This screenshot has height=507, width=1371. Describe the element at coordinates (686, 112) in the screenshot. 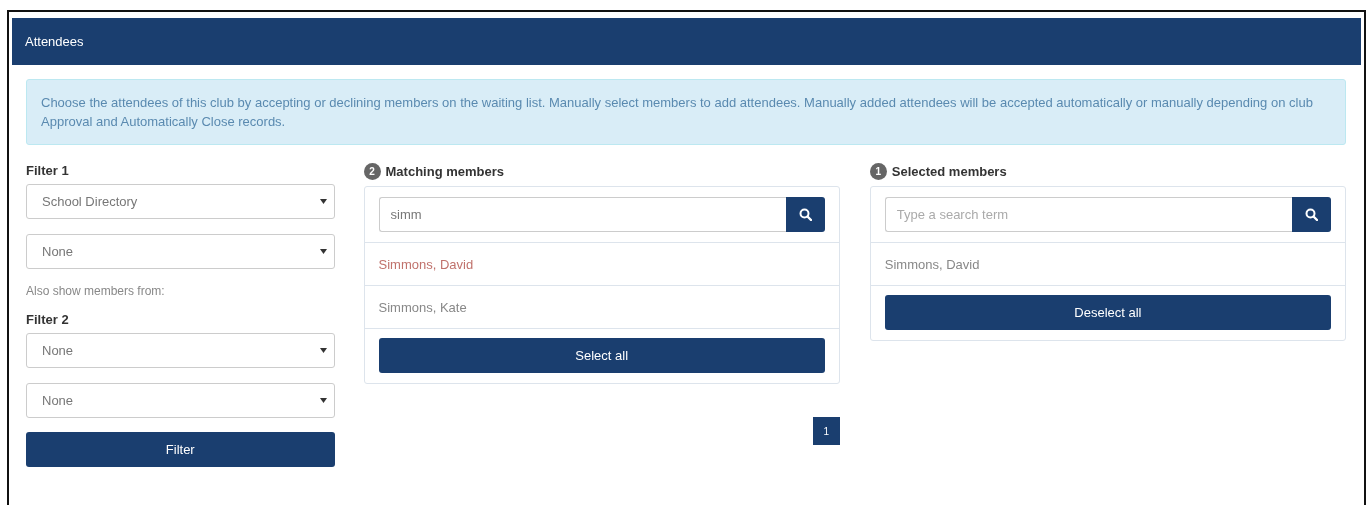

I see `info-notice: Choose the attendees of this club by accepting or declining members on the waiting list. Manually select members to add attendees. Manually added attendees will be accepted automatically or manually depending on club Approval and Automatically Close records.` at that location.